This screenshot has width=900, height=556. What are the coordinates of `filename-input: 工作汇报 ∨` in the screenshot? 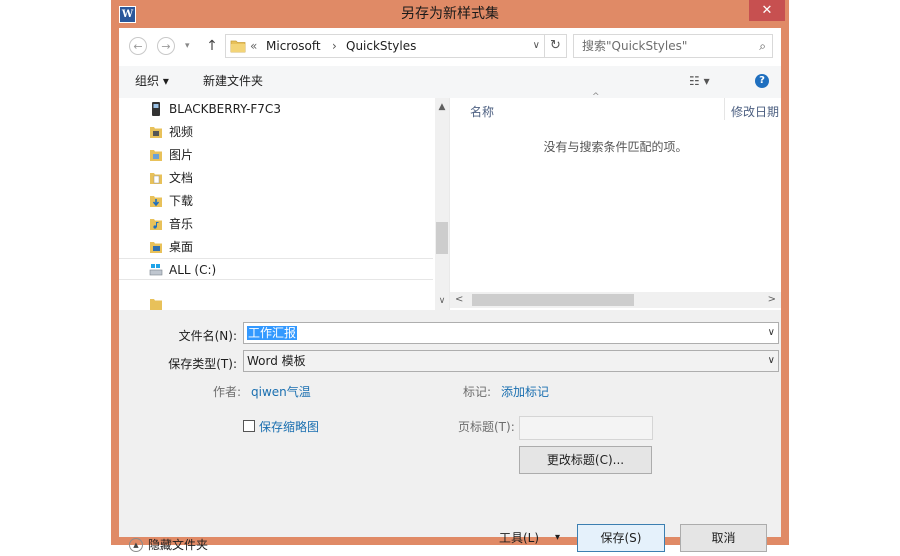 It's located at (511, 333).